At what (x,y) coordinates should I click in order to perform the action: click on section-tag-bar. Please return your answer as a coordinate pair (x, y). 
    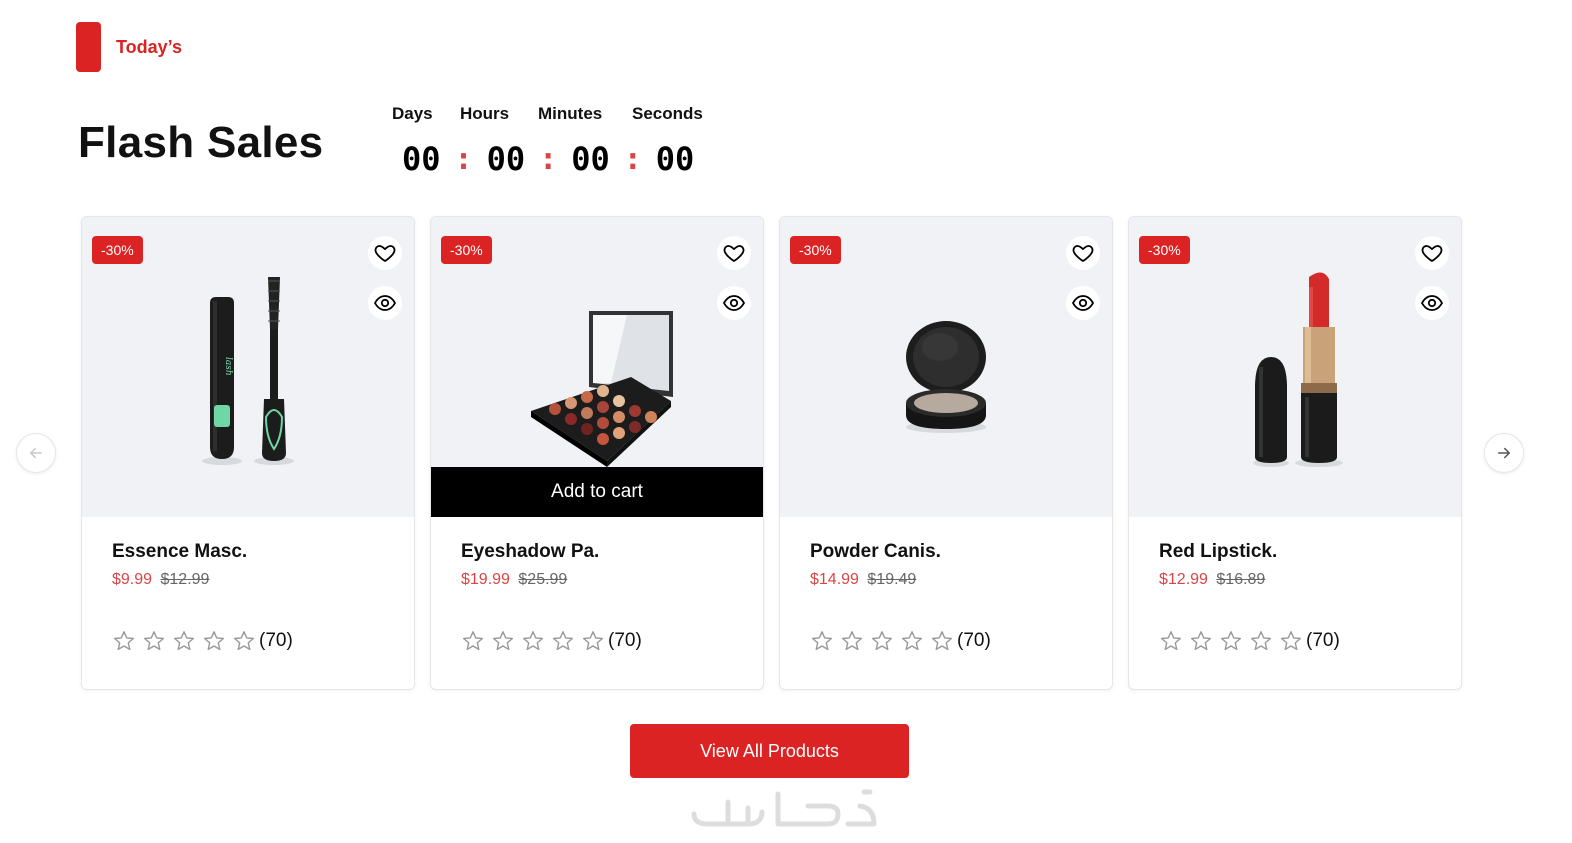
    Looking at the image, I should click on (88, 47).